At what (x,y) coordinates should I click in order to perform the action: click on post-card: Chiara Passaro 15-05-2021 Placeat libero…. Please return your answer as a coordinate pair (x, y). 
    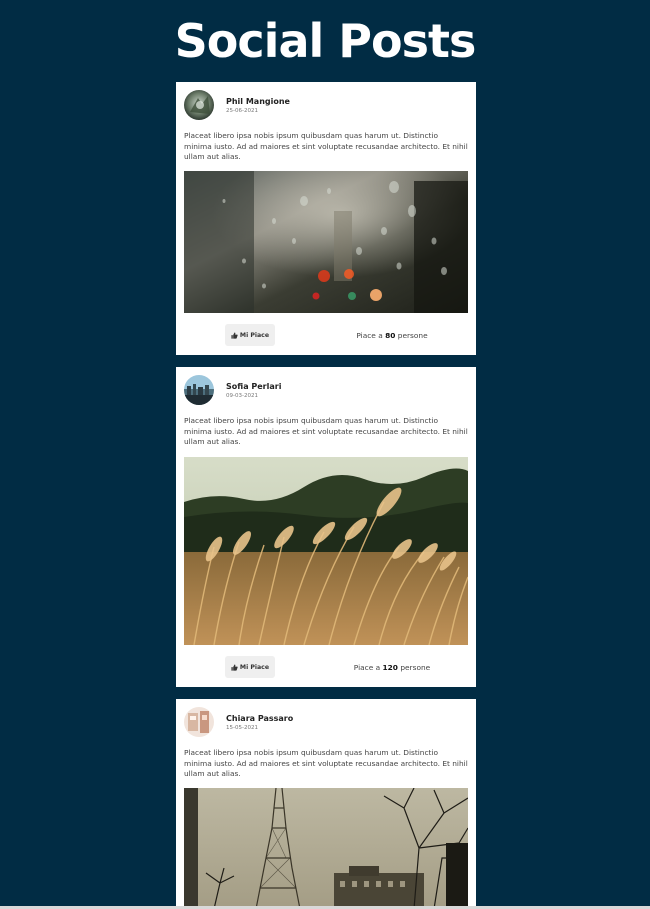
    Looking at the image, I should click on (326, 804).